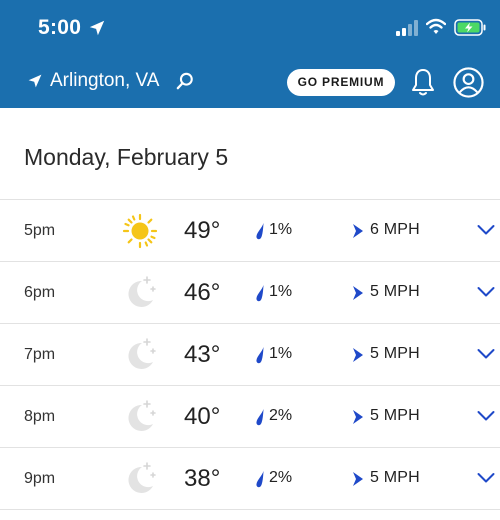 The image size is (500, 520). What do you see at coordinates (126, 157) in the screenshot?
I see `date-heading: Monday, February 5` at bounding box center [126, 157].